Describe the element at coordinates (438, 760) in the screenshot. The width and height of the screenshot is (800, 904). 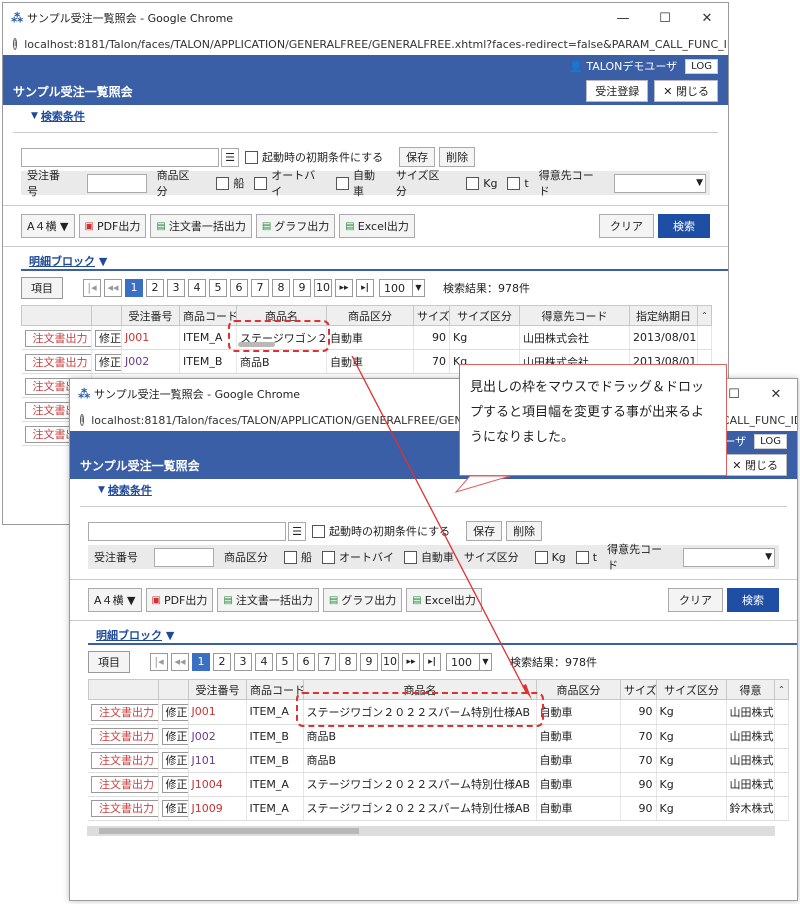
I see `table-row: 注文書出力 修正 J101 ITEM_B 商品B 自動車 70 Kg 山田株式` at that location.